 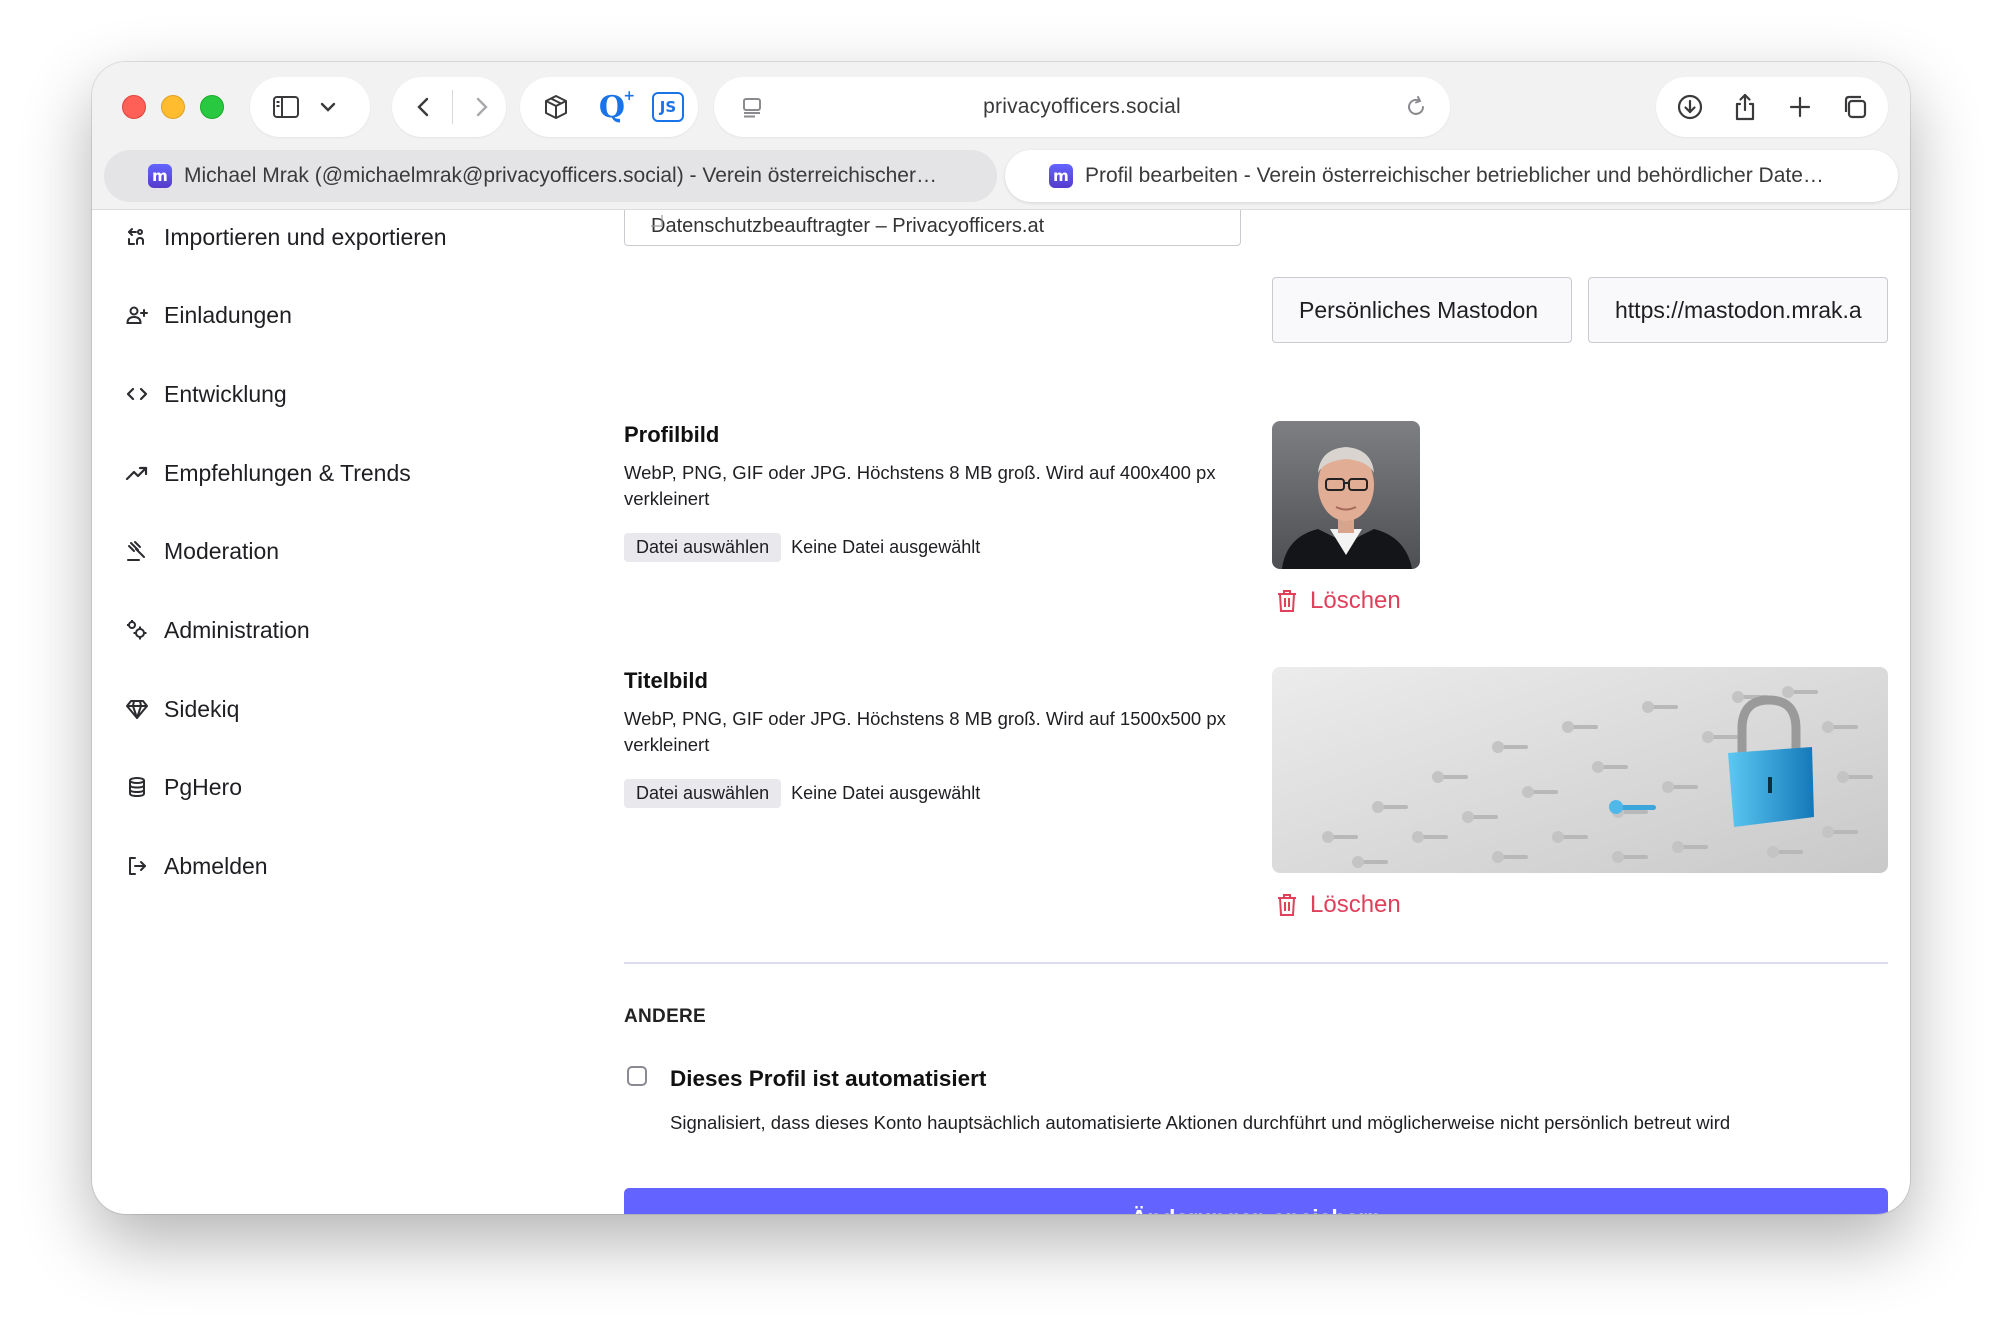 I want to click on avatar-delete-button: Löschen, so click(x=1338, y=601).